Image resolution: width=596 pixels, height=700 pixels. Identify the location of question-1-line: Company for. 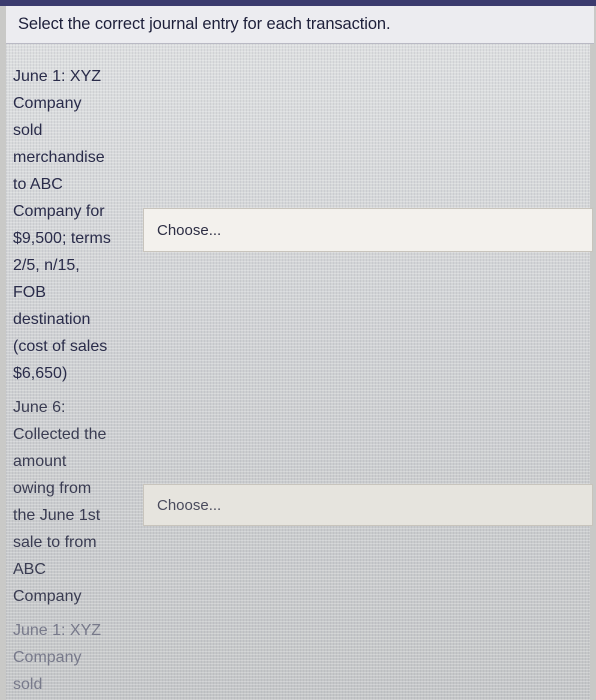
(59, 211).